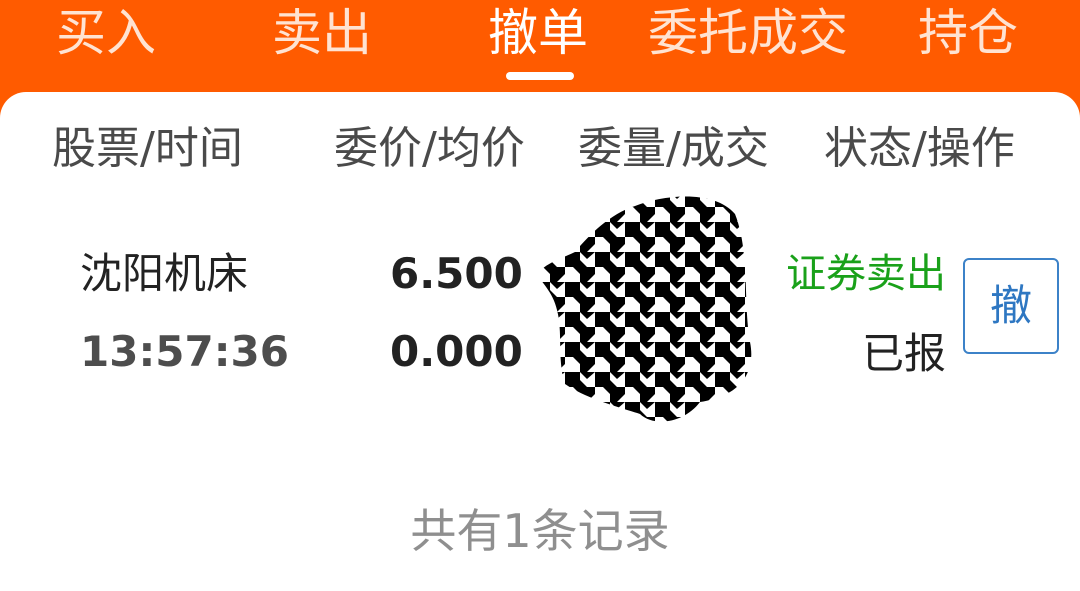 Image resolution: width=1080 pixels, height=591 pixels. Describe the element at coordinates (748, 33) in the screenshot. I see `tab-orders-and-deals: 委托成交` at that location.